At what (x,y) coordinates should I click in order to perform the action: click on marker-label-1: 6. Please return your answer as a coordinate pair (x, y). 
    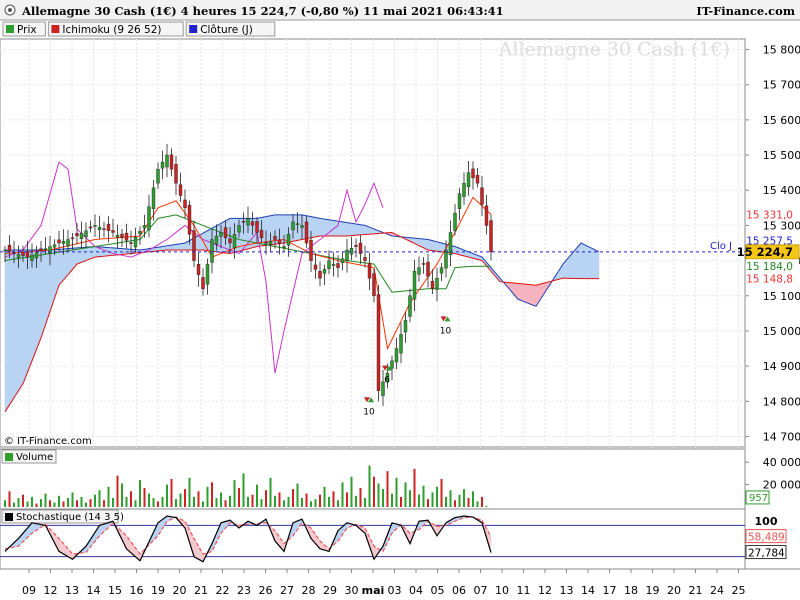
    Looking at the image, I should click on (387, 381).